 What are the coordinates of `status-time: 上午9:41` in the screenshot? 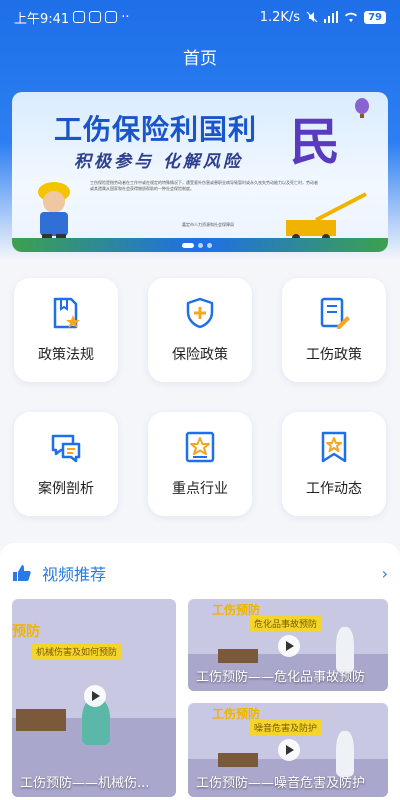 It's located at (42, 19).